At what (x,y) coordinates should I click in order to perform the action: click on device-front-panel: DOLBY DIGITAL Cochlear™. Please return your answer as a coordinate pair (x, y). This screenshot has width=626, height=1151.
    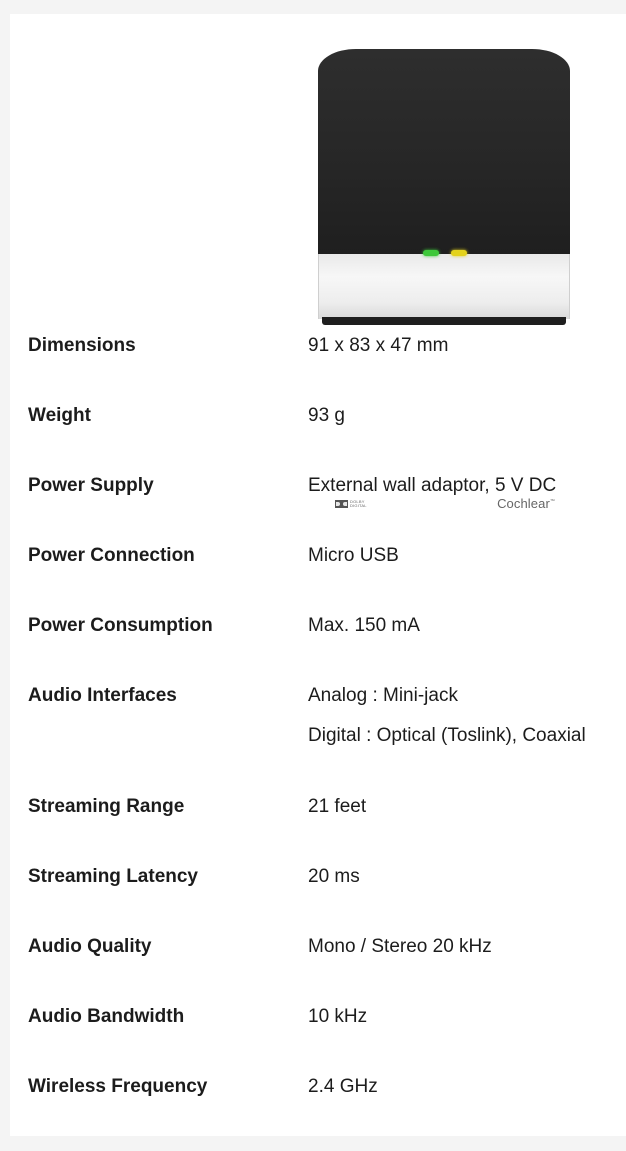
    Looking at the image, I should click on (444, 382).